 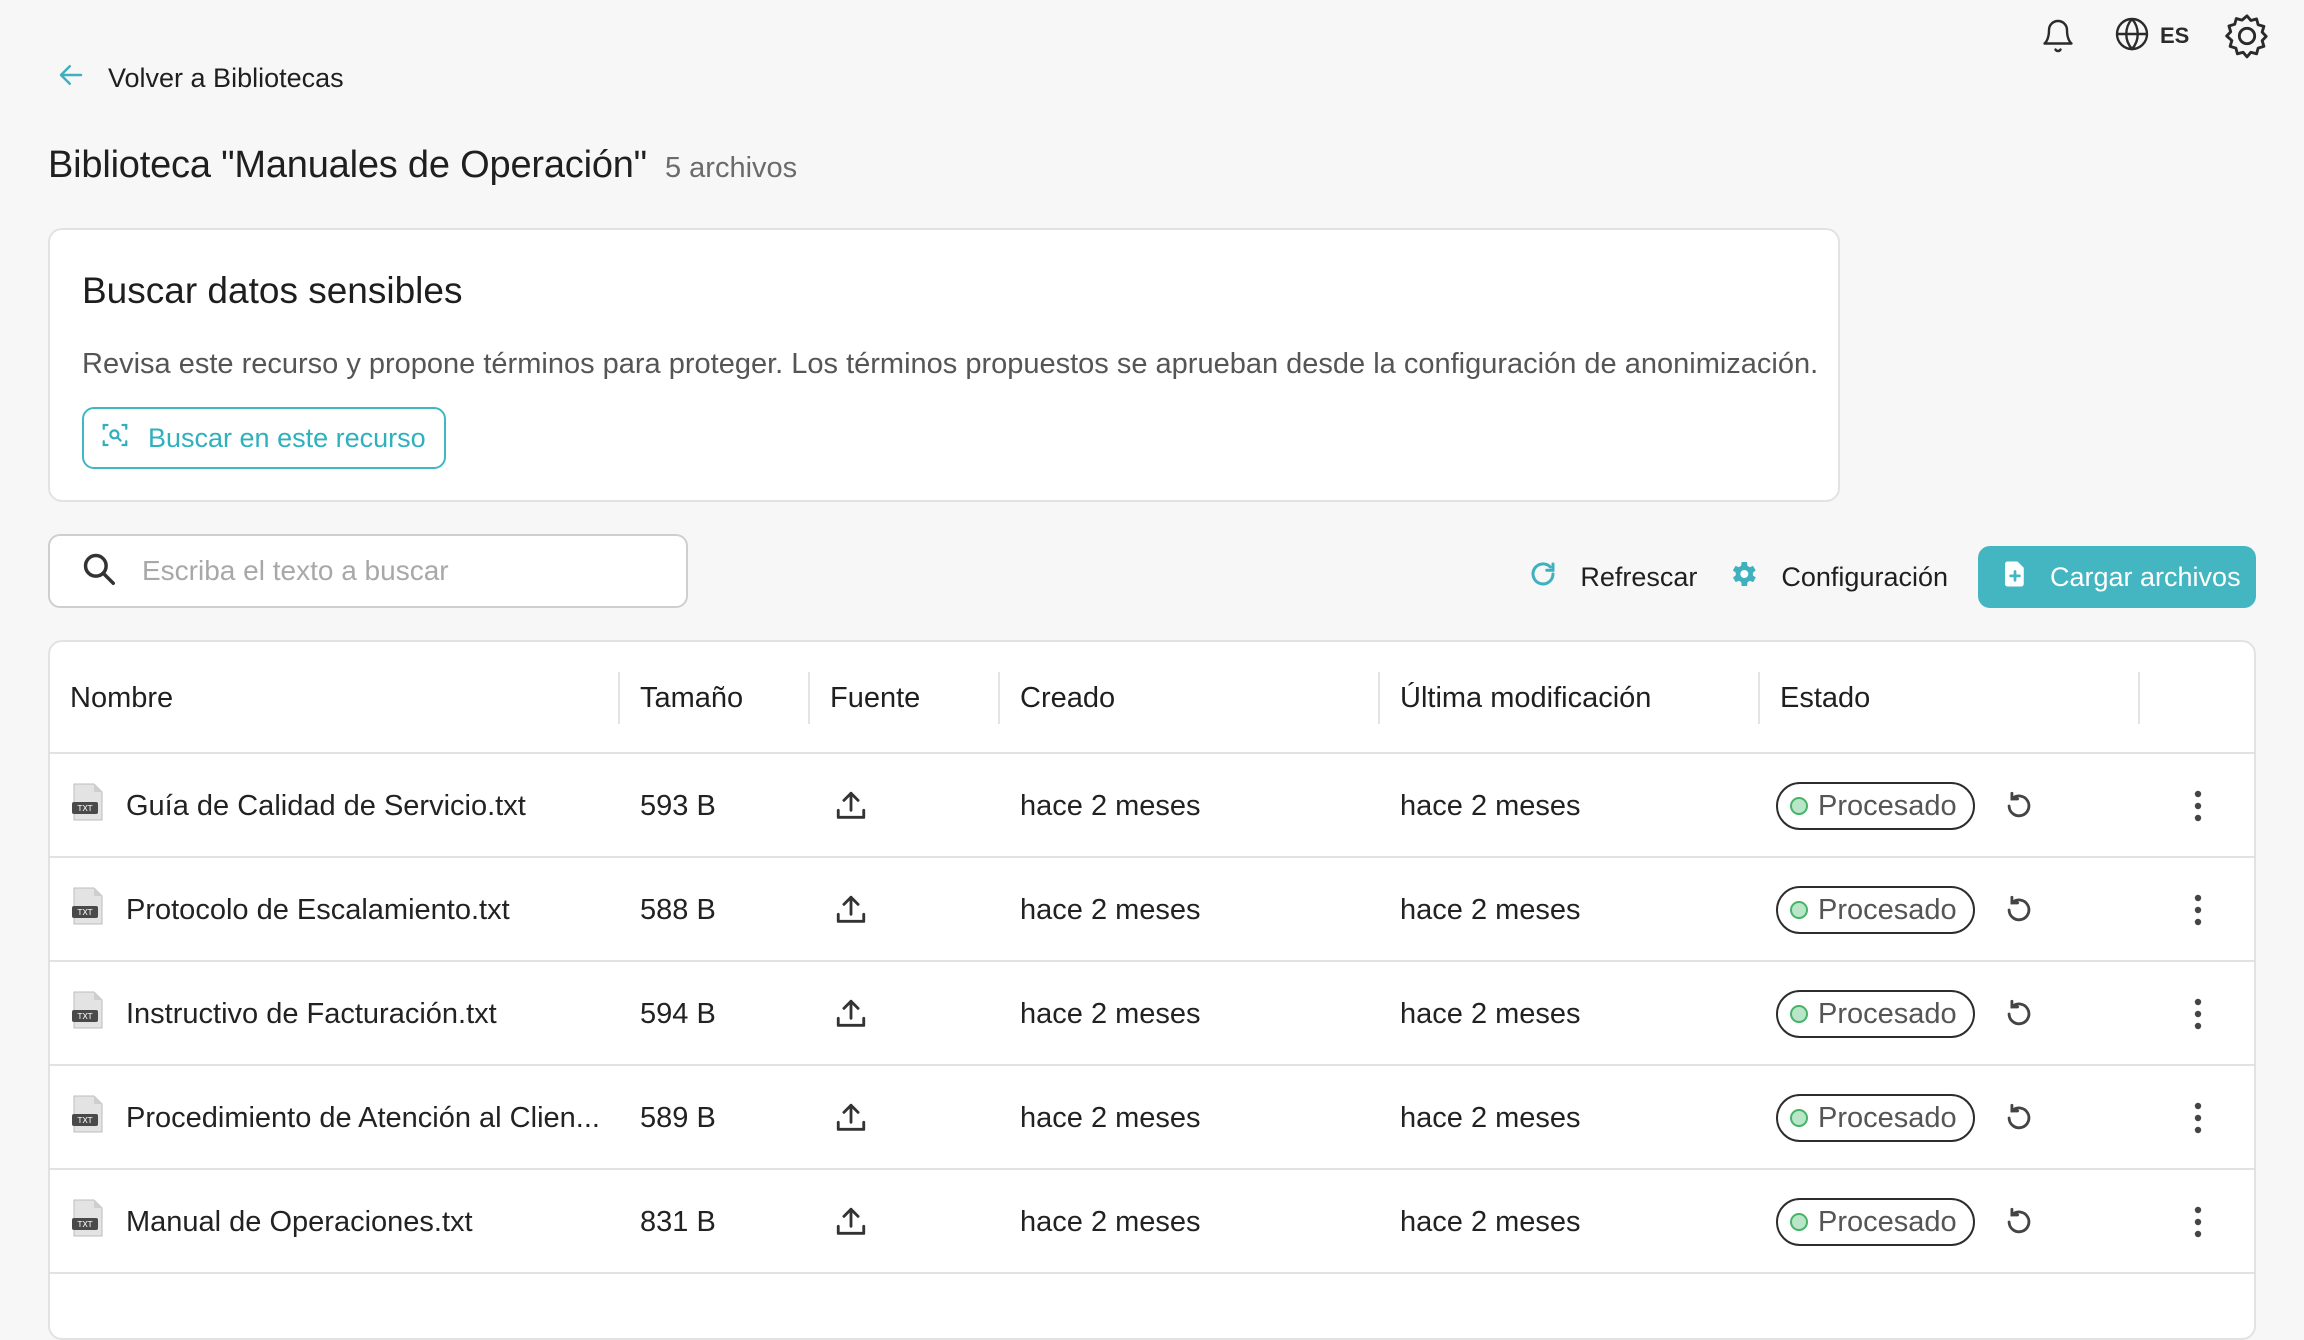 I want to click on file-name-cell: TXT Guía de Calidad de Servicio.txt, so click(x=298, y=806).